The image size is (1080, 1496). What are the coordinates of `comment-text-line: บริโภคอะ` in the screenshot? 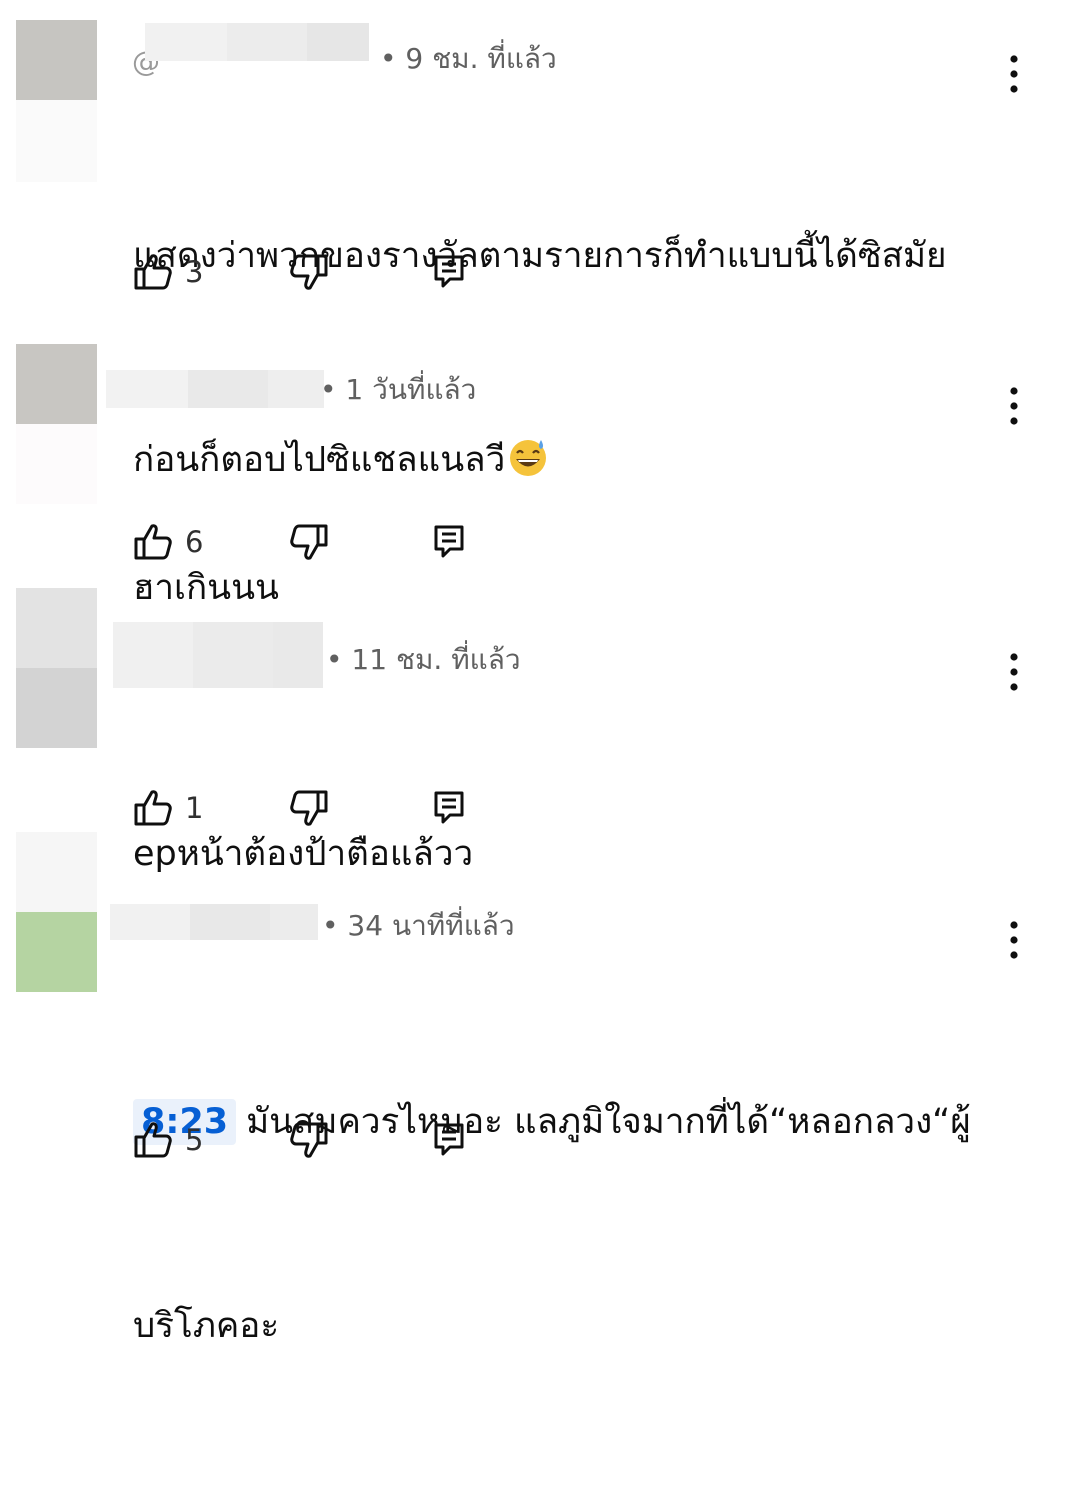 It's located at (206, 1326).